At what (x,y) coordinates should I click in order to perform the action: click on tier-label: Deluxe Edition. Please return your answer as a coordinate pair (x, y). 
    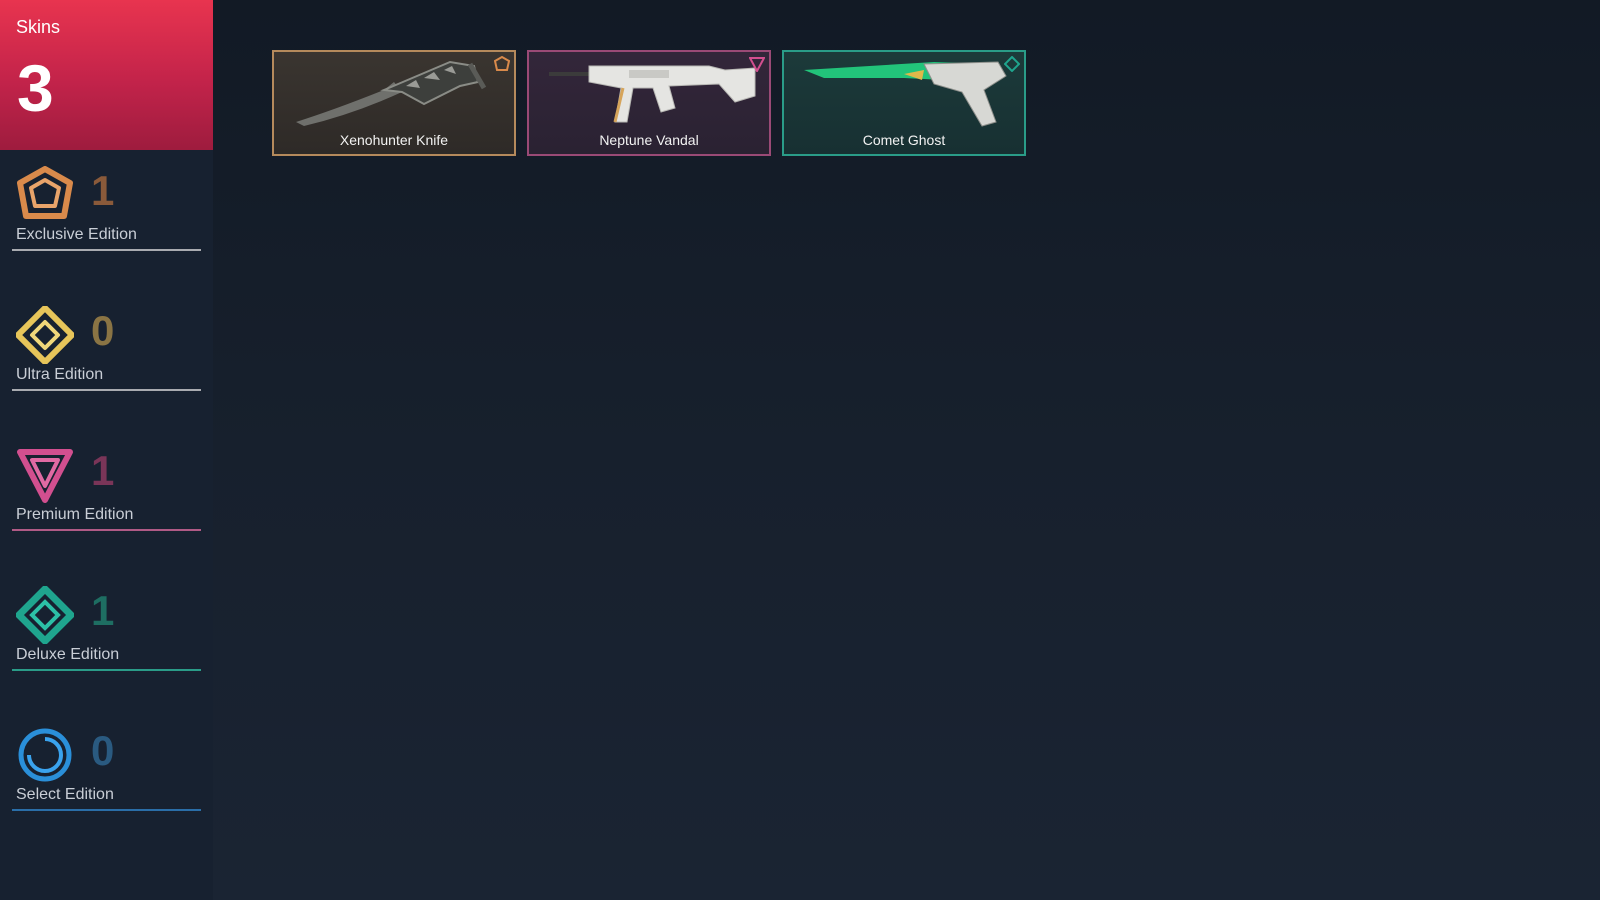
    Looking at the image, I should click on (68, 654).